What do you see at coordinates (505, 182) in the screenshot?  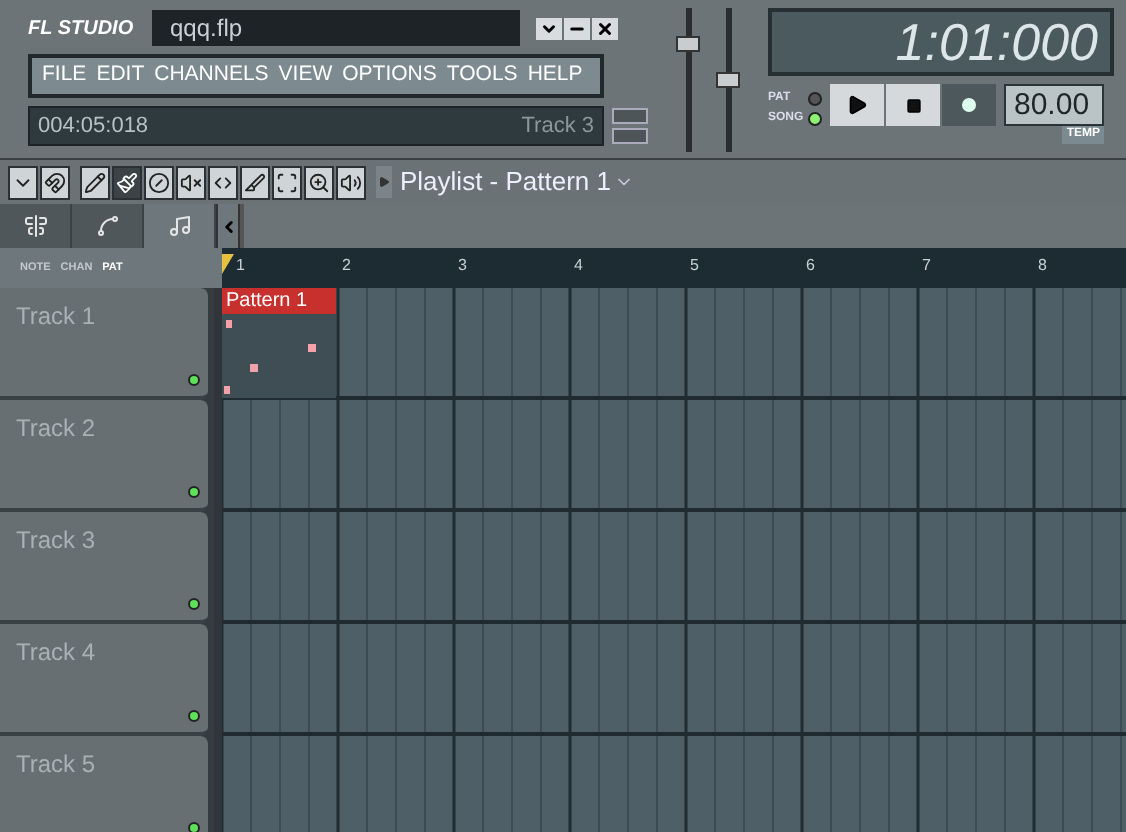 I see `playlist-title: Playlist - Pattern 1` at bounding box center [505, 182].